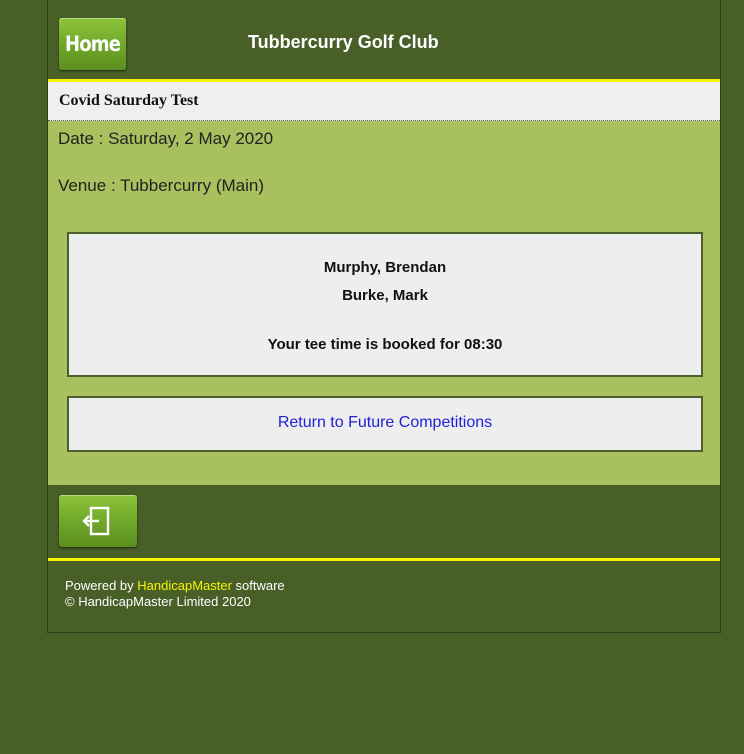  I want to click on action-bar, so click(384, 523).